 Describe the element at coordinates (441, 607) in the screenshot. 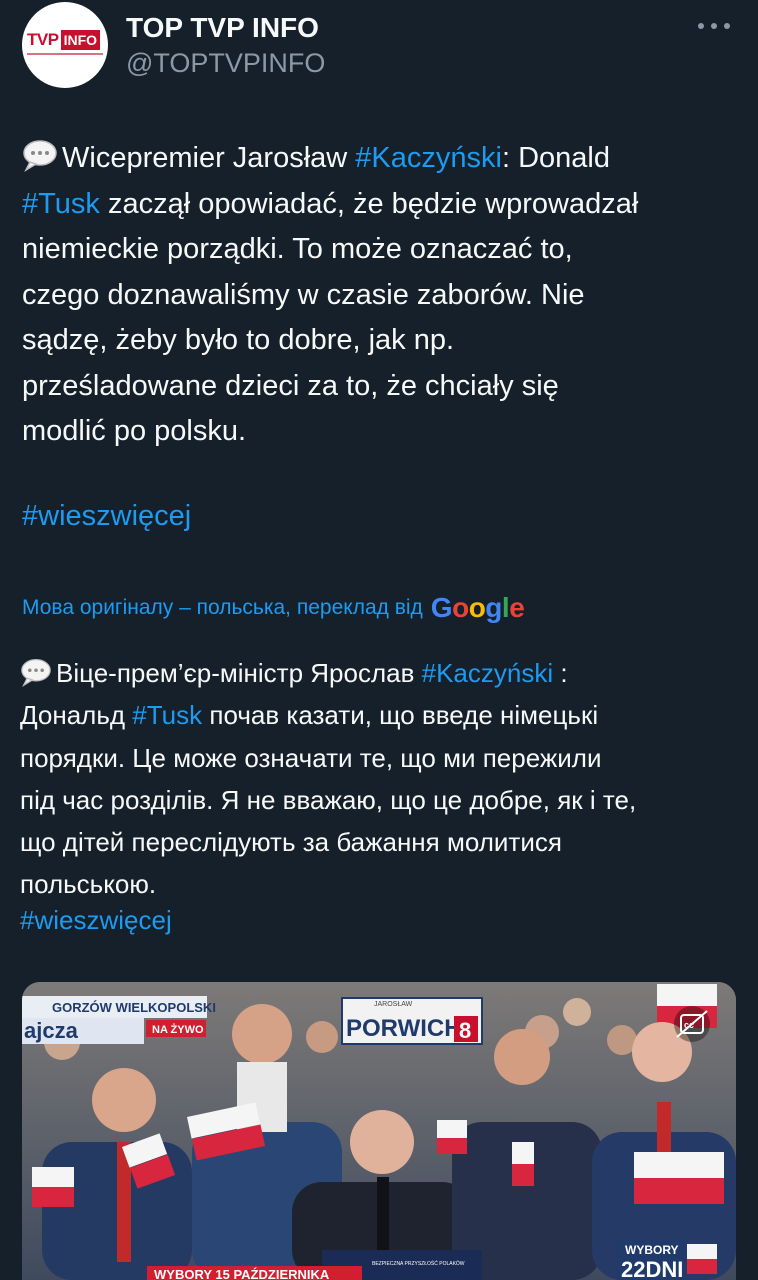

I see `google-letter: G` at that location.